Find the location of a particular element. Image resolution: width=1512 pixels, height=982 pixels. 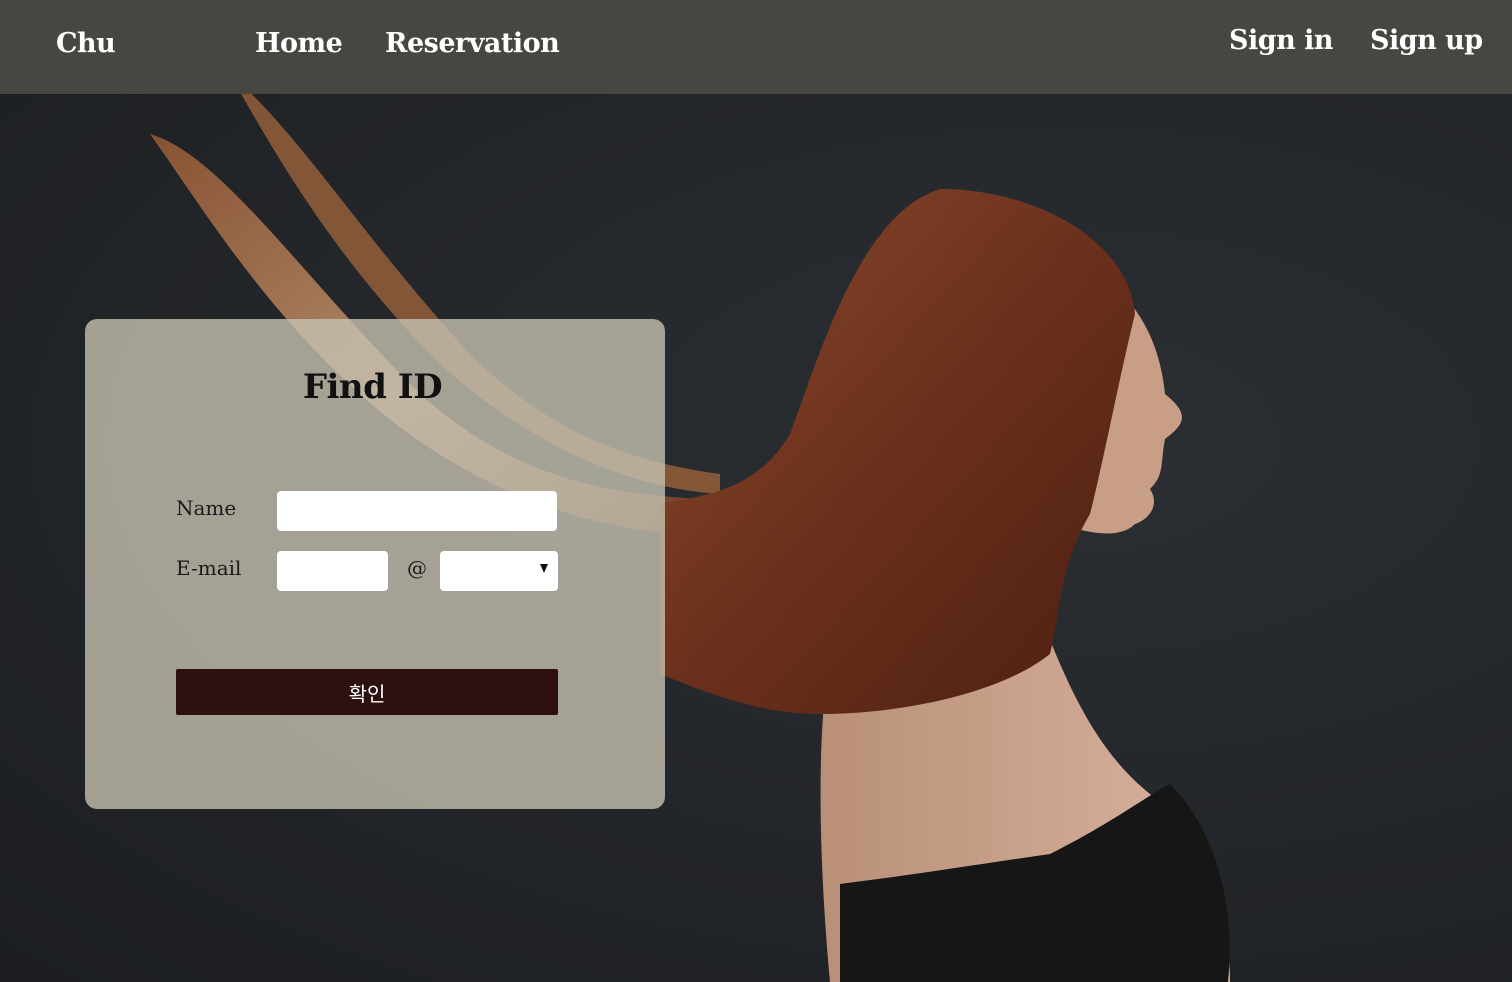

email-label: E-mail is located at coordinates (209, 568).